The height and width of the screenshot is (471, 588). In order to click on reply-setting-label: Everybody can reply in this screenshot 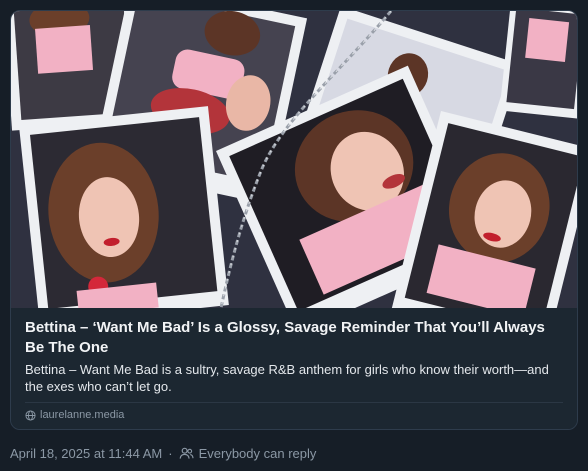, I will do `click(257, 453)`.